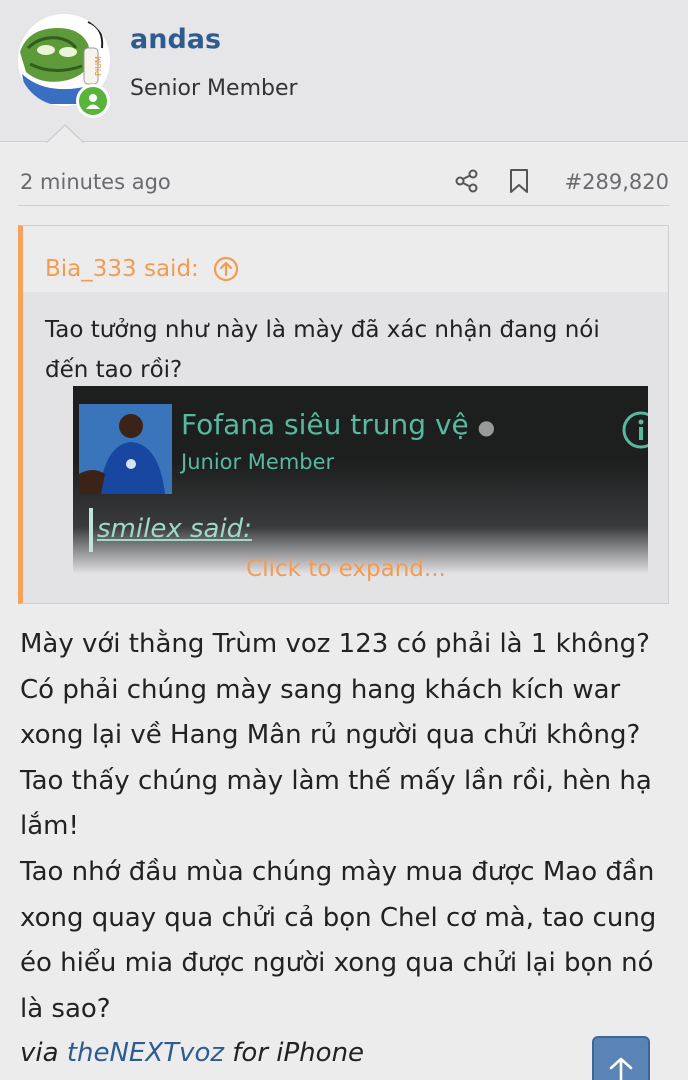 This screenshot has height=1080, width=688. Describe the element at coordinates (39, 1053) in the screenshot. I see `signature-via: via` at that location.